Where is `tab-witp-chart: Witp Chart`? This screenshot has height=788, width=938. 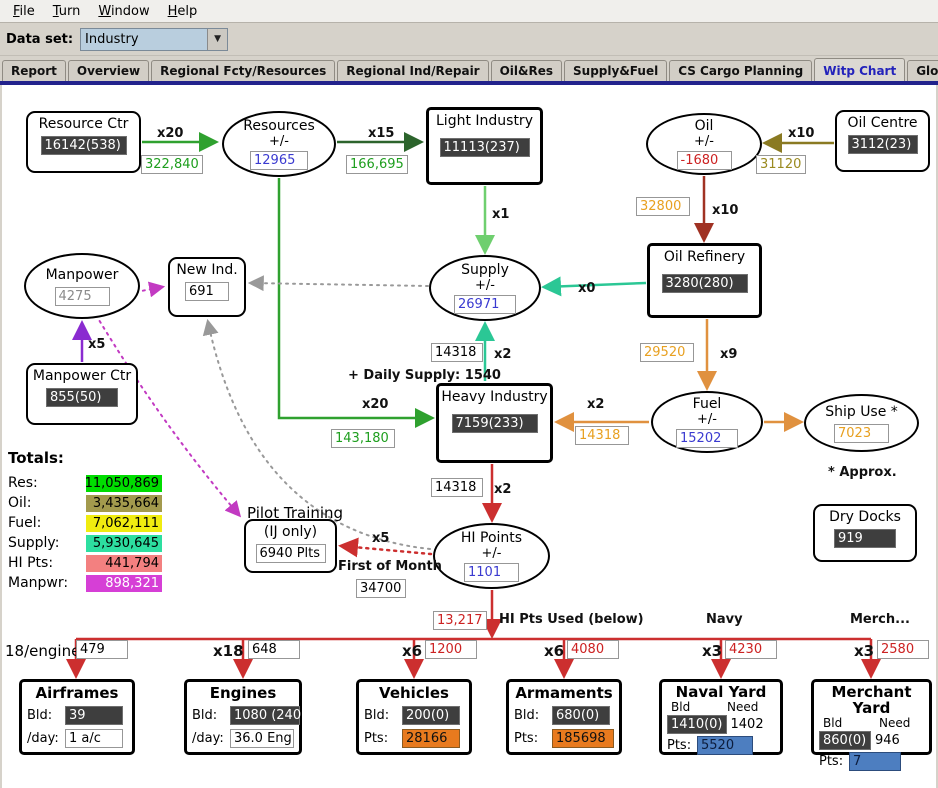 tab-witp-chart: Witp Chart is located at coordinates (860, 69).